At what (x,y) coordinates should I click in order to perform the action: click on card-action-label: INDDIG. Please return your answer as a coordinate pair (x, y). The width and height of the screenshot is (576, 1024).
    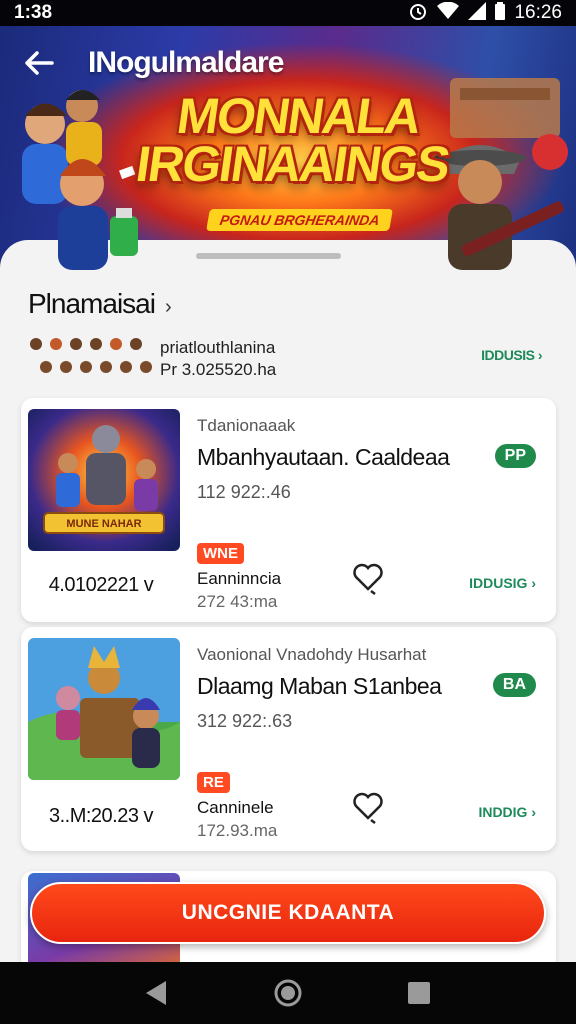
    Looking at the image, I should click on (503, 812).